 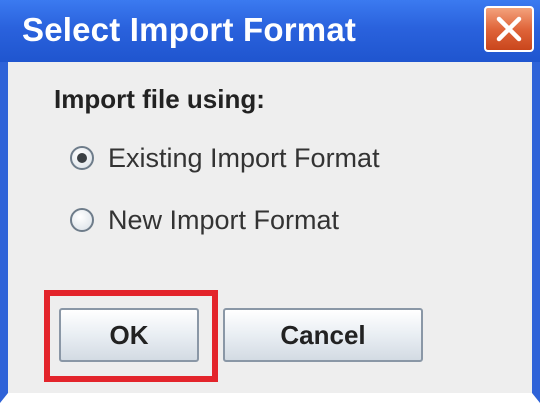 What do you see at coordinates (223, 220) in the screenshot?
I see `radio-label-new: New Import Format` at bounding box center [223, 220].